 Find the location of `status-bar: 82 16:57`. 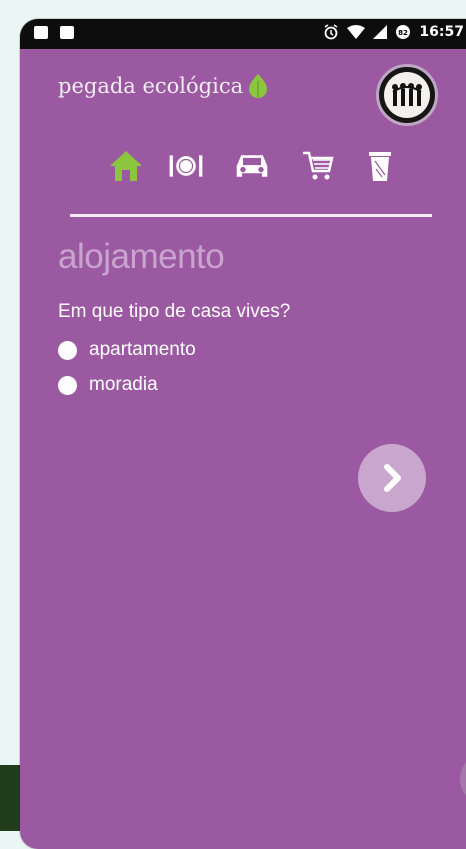

status-bar: 82 16:57 is located at coordinates (243, 34).